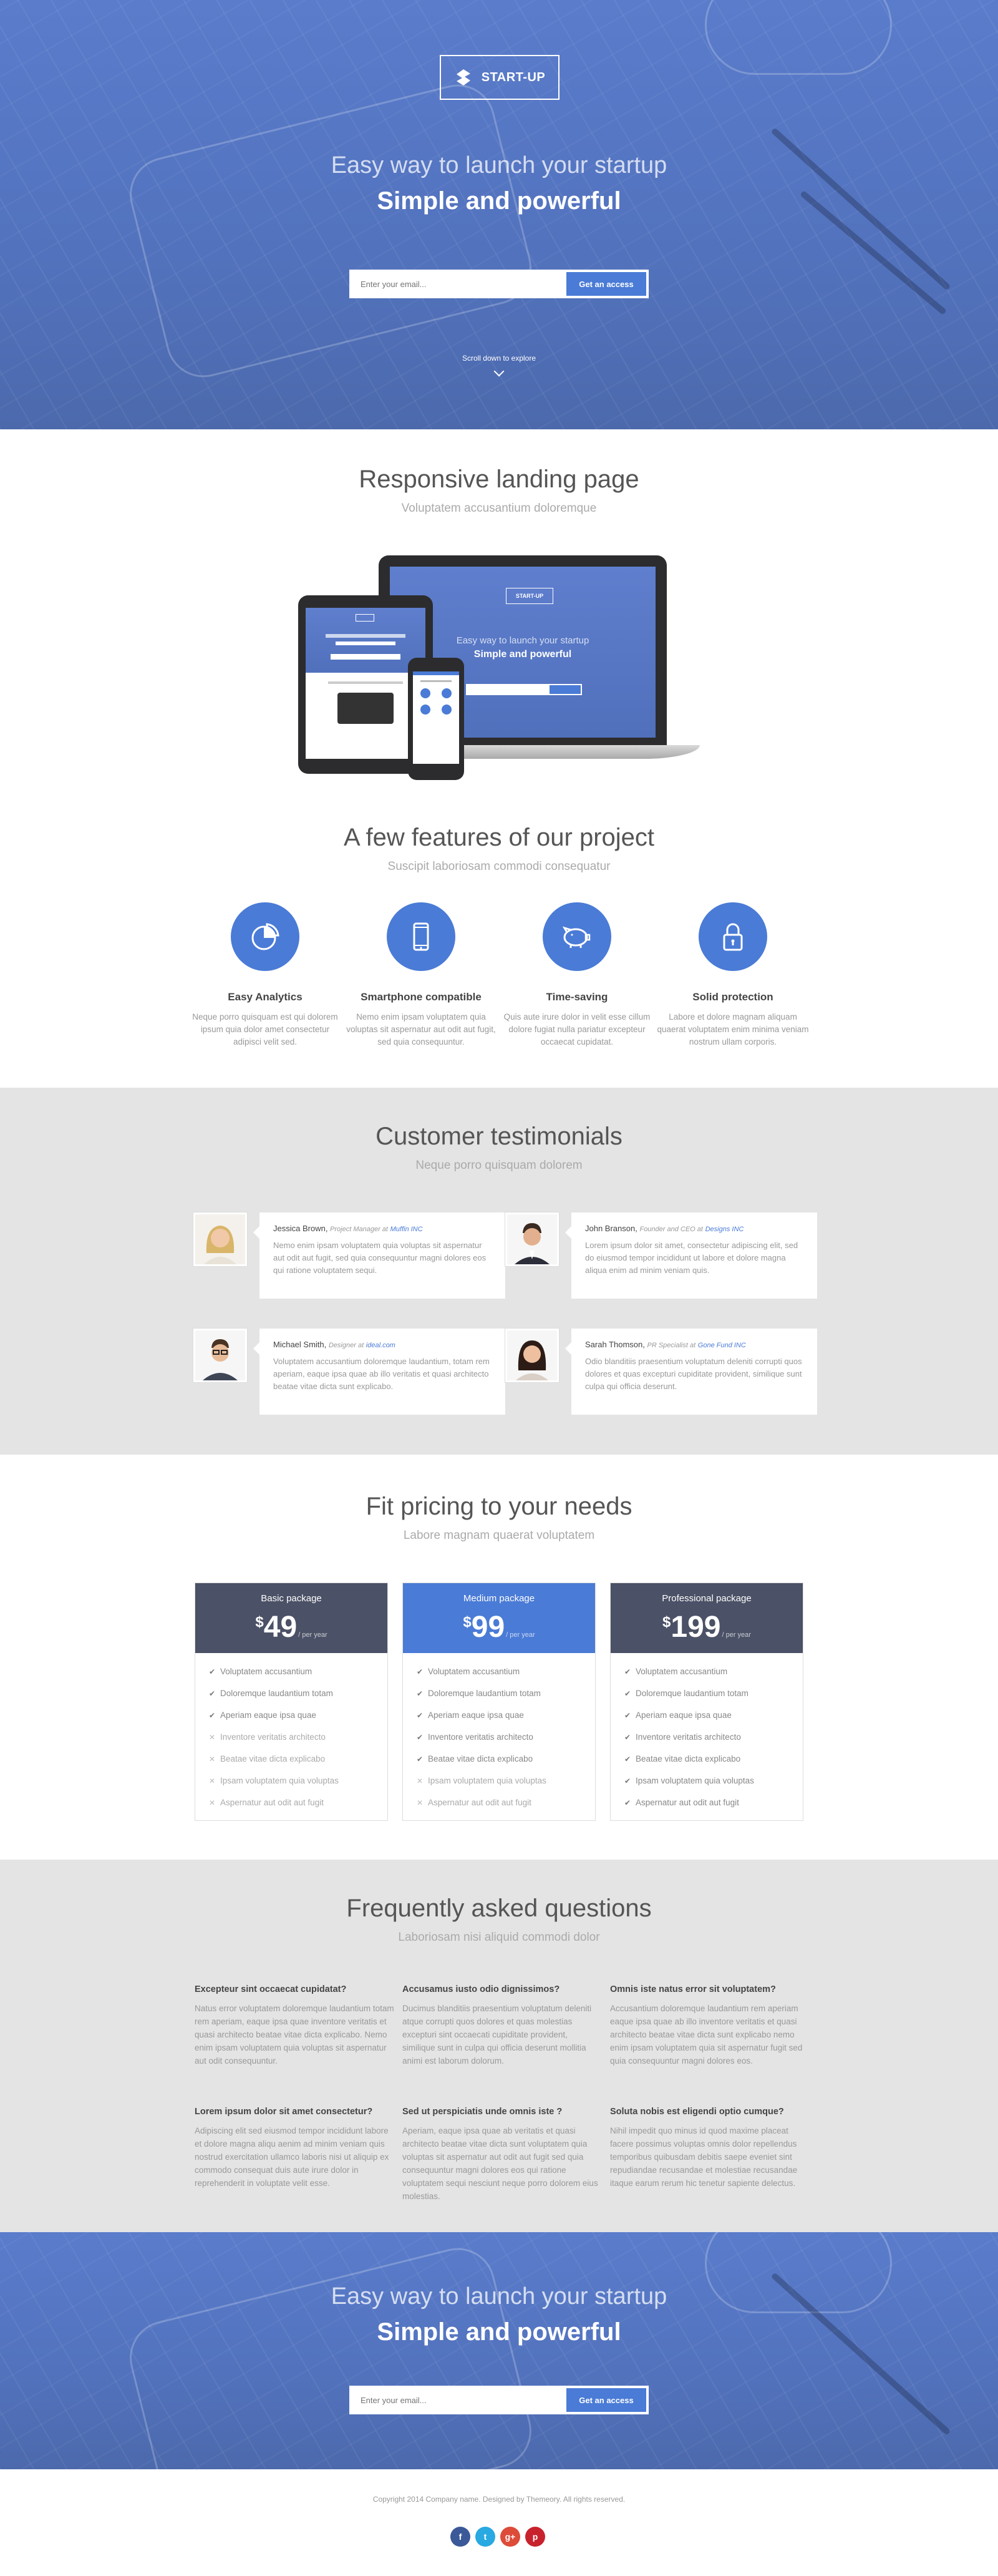  I want to click on author-role: PR Specialist at, so click(671, 1345).